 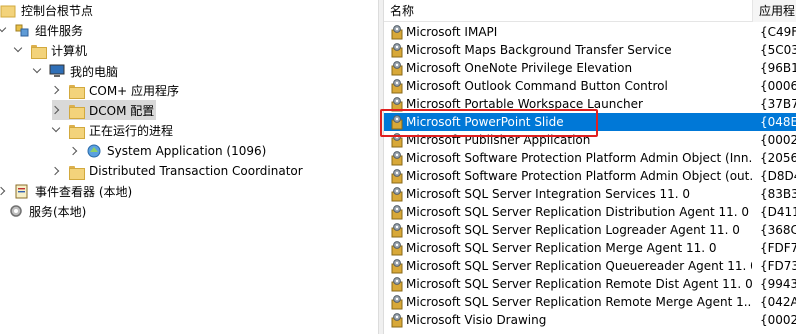 I want to click on tree-item-label: DCOM 配置, so click(x=122, y=110).